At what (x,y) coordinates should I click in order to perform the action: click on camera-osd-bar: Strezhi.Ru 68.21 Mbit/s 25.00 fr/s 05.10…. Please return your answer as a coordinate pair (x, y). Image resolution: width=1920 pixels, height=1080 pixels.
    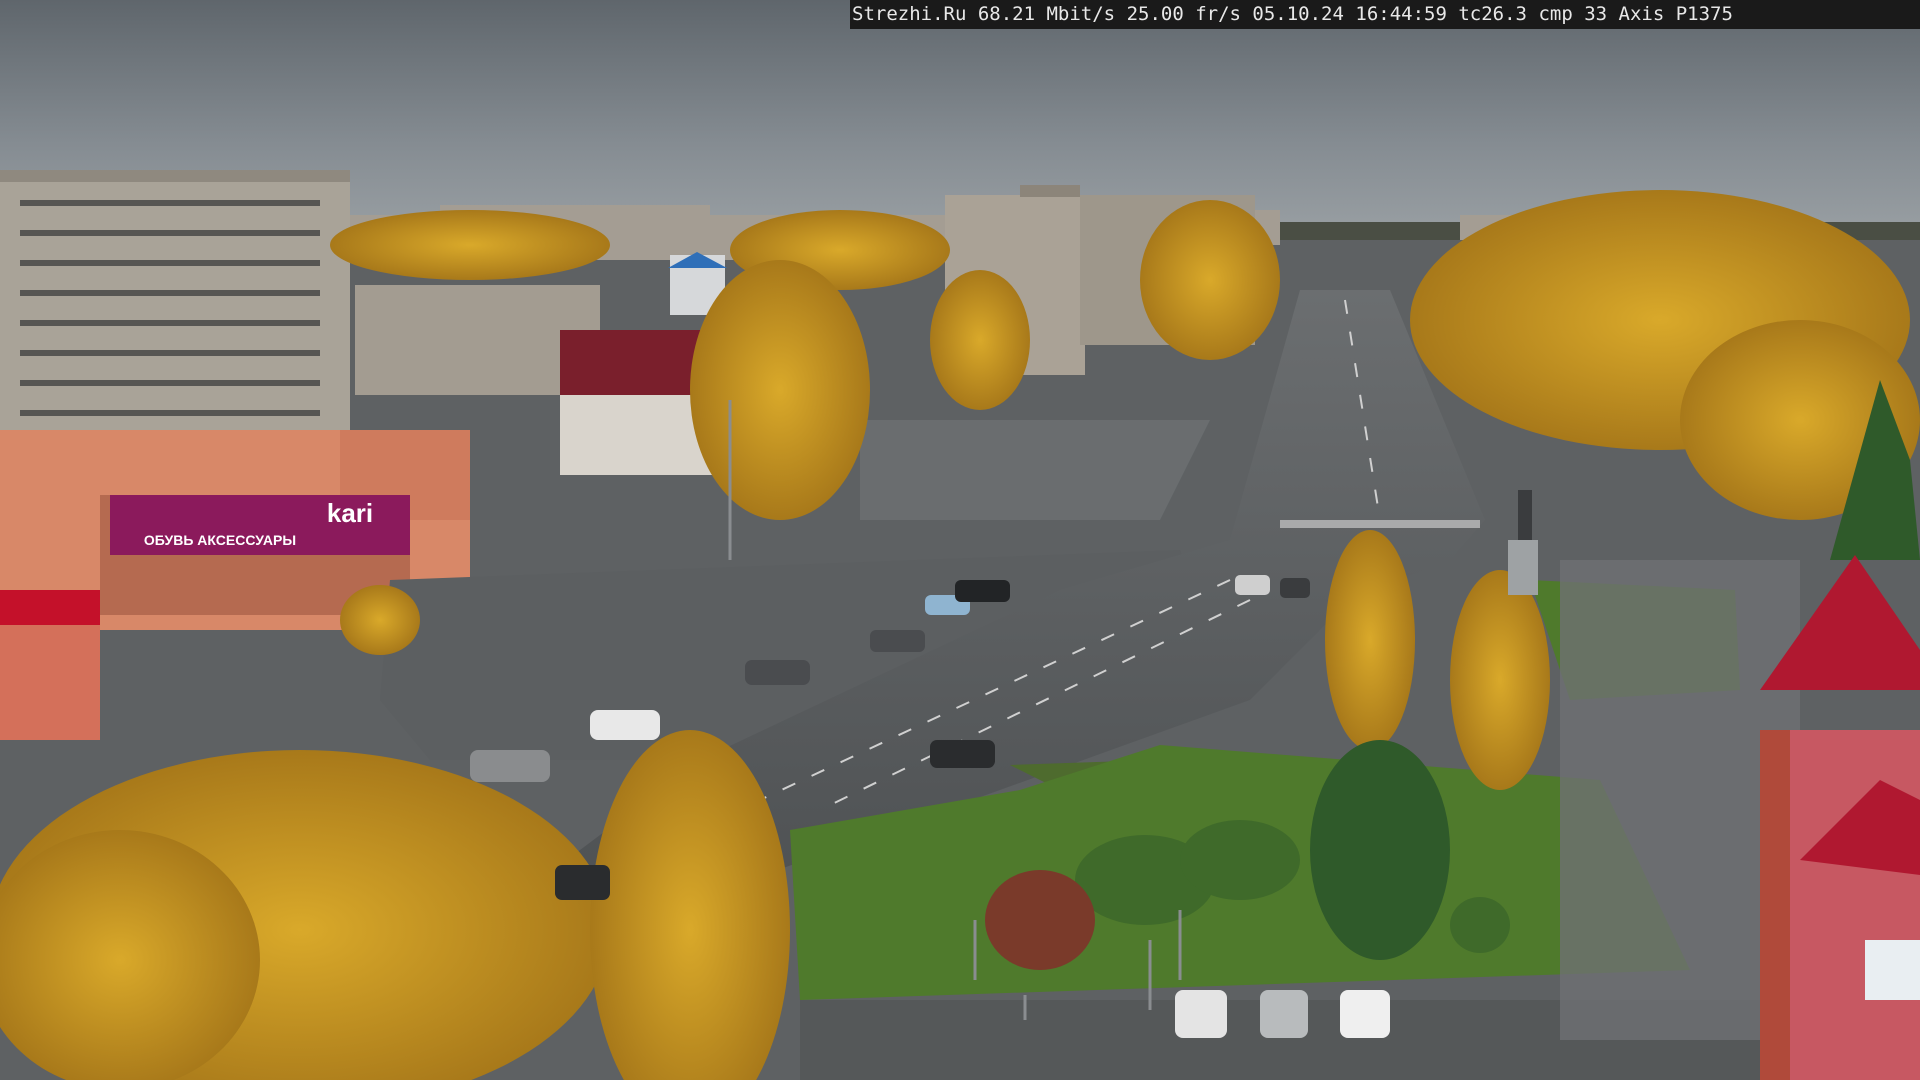
    Looking at the image, I should click on (1385, 14).